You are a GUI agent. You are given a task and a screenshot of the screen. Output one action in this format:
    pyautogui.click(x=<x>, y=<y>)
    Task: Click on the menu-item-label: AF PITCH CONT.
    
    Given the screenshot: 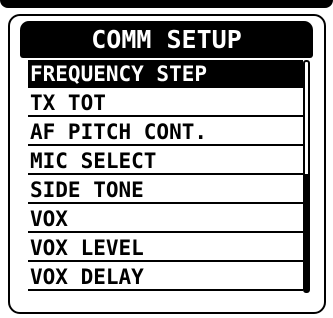 What is the action you would take?
    pyautogui.click(x=119, y=132)
    